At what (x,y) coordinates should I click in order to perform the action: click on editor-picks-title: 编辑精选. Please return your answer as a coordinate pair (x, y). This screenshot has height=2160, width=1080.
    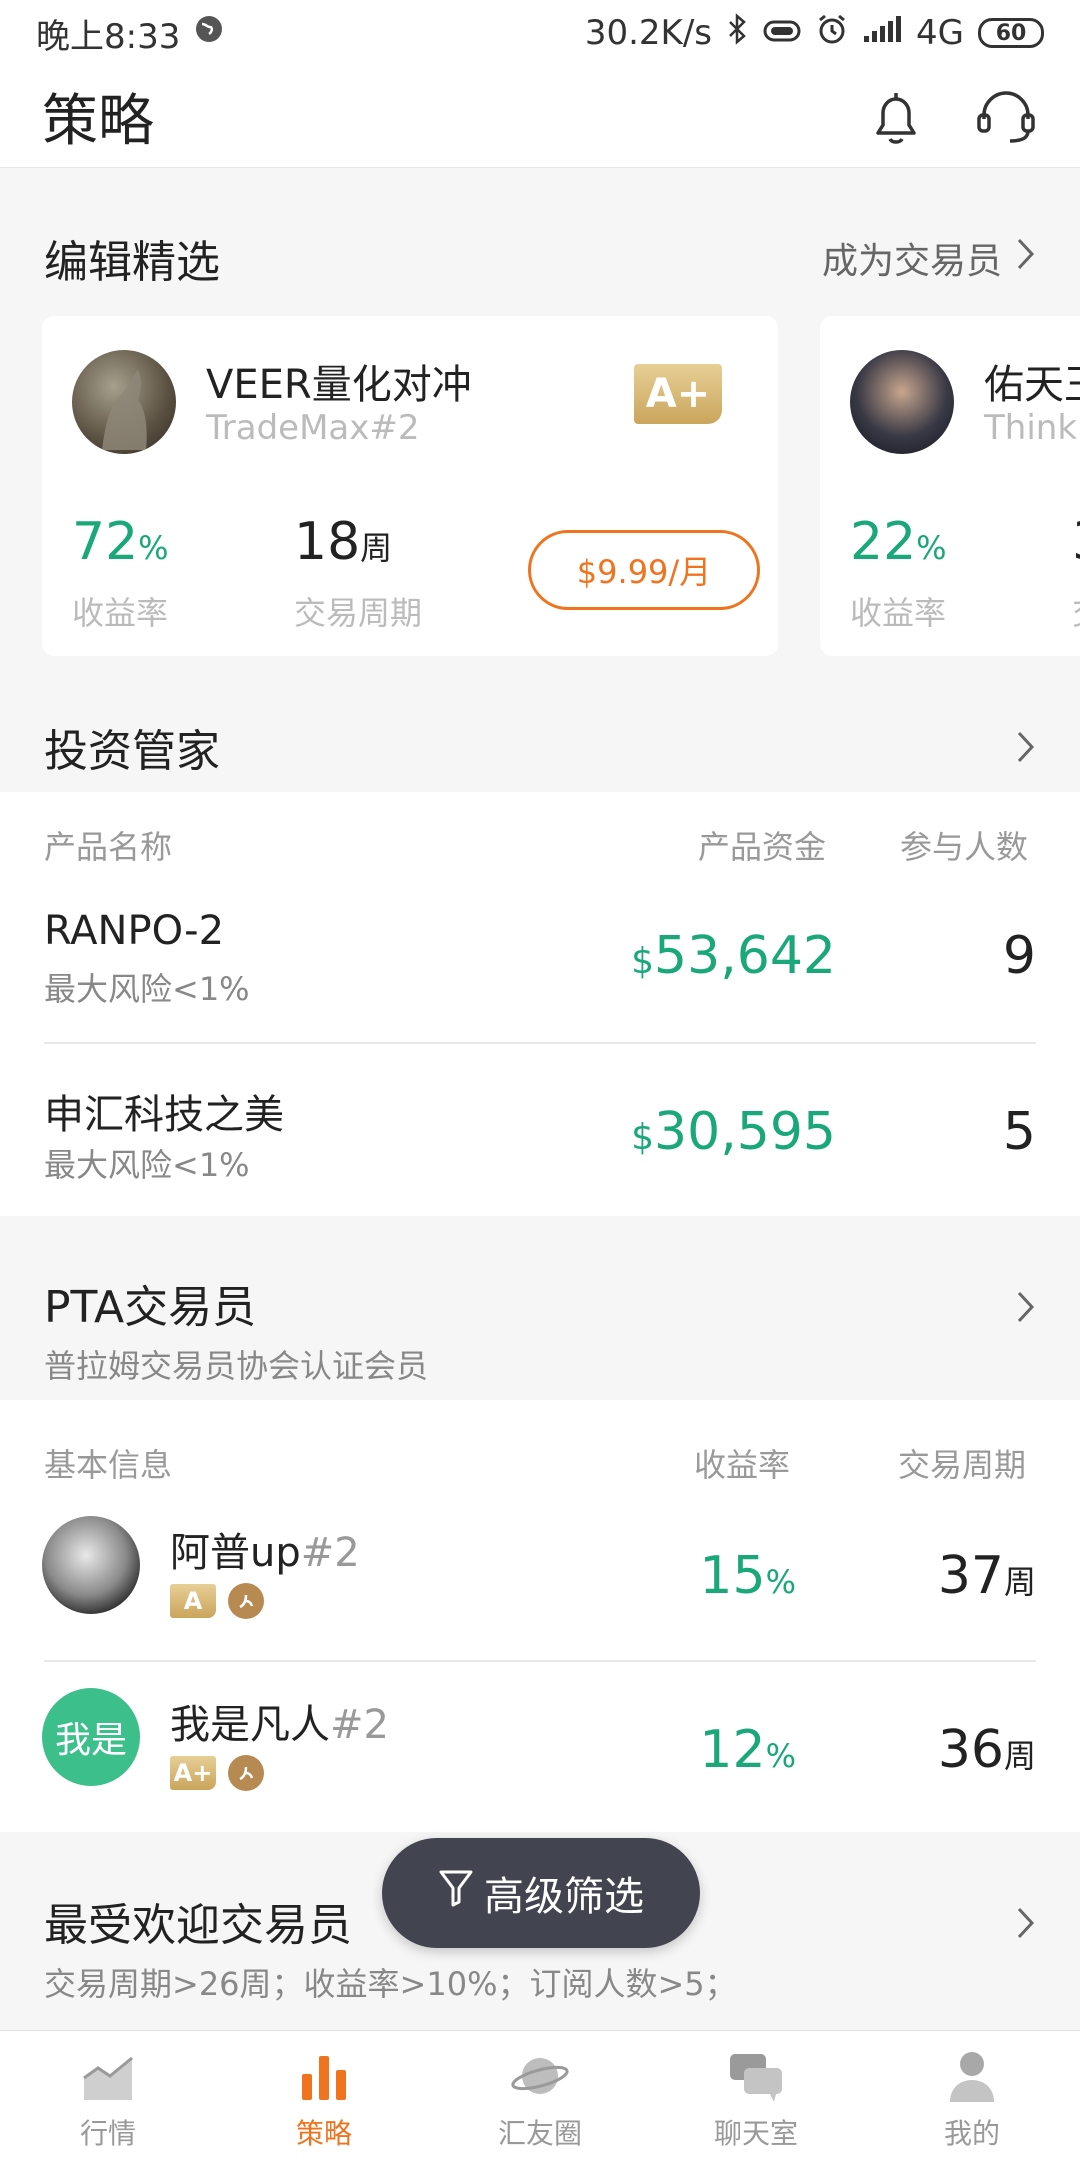
    Looking at the image, I should click on (132, 262).